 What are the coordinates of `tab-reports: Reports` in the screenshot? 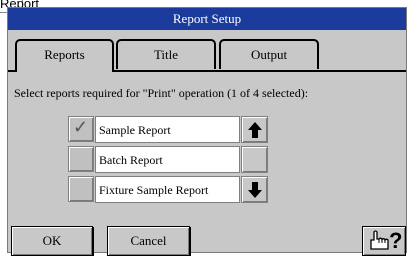 It's located at (64, 55).